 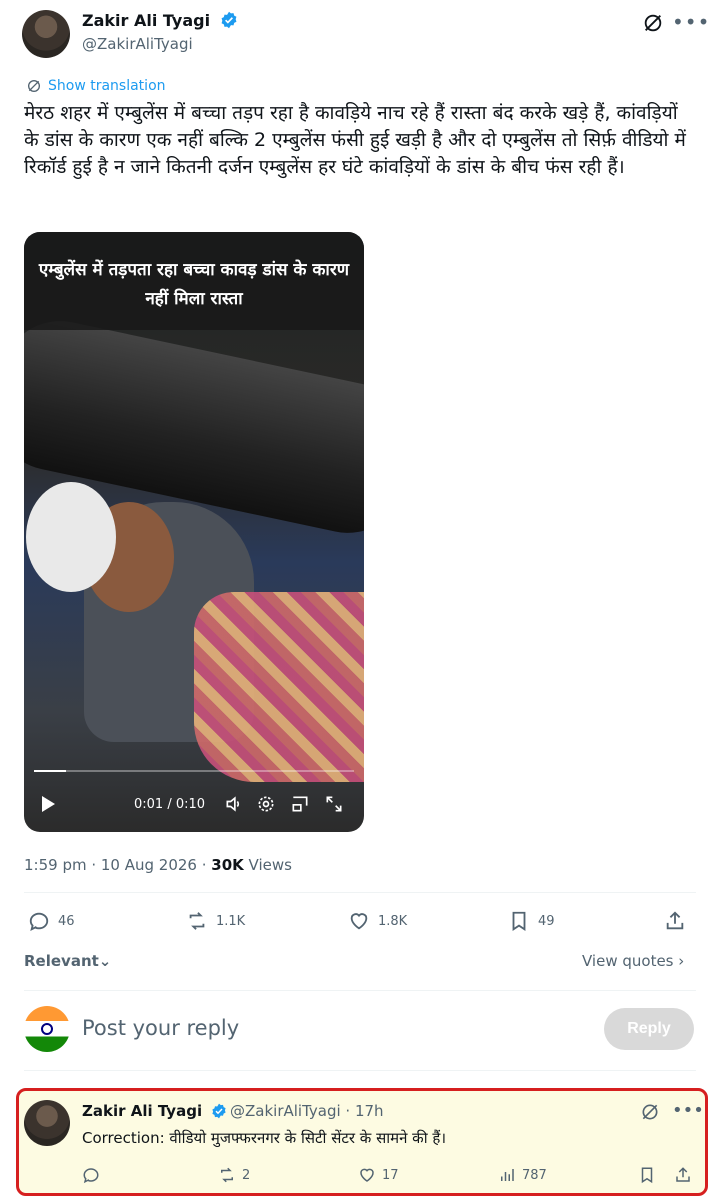 I want to click on reply-views-count: 787, so click(x=534, y=1175).